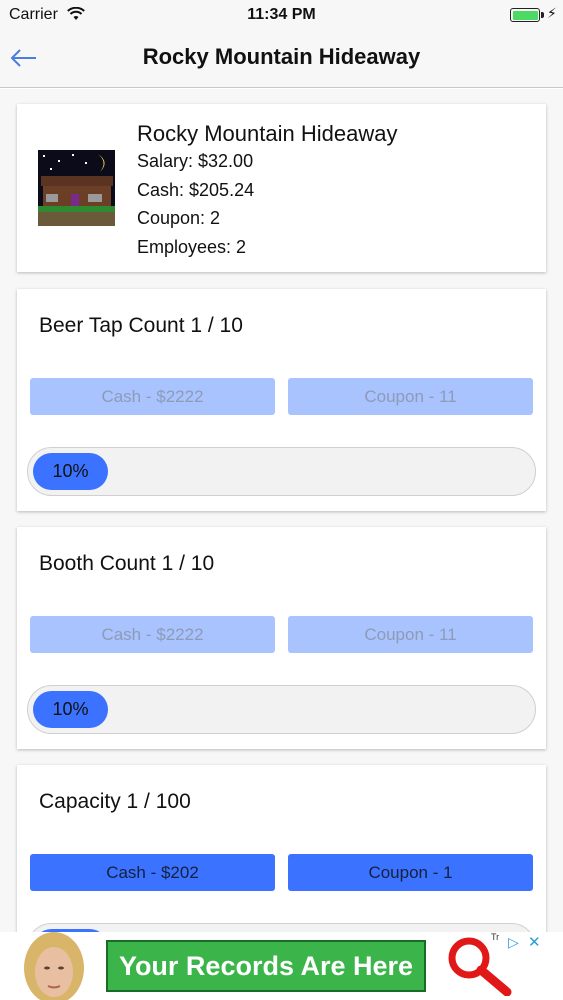  What do you see at coordinates (542, 15) in the screenshot?
I see `battery-tip` at bounding box center [542, 15].